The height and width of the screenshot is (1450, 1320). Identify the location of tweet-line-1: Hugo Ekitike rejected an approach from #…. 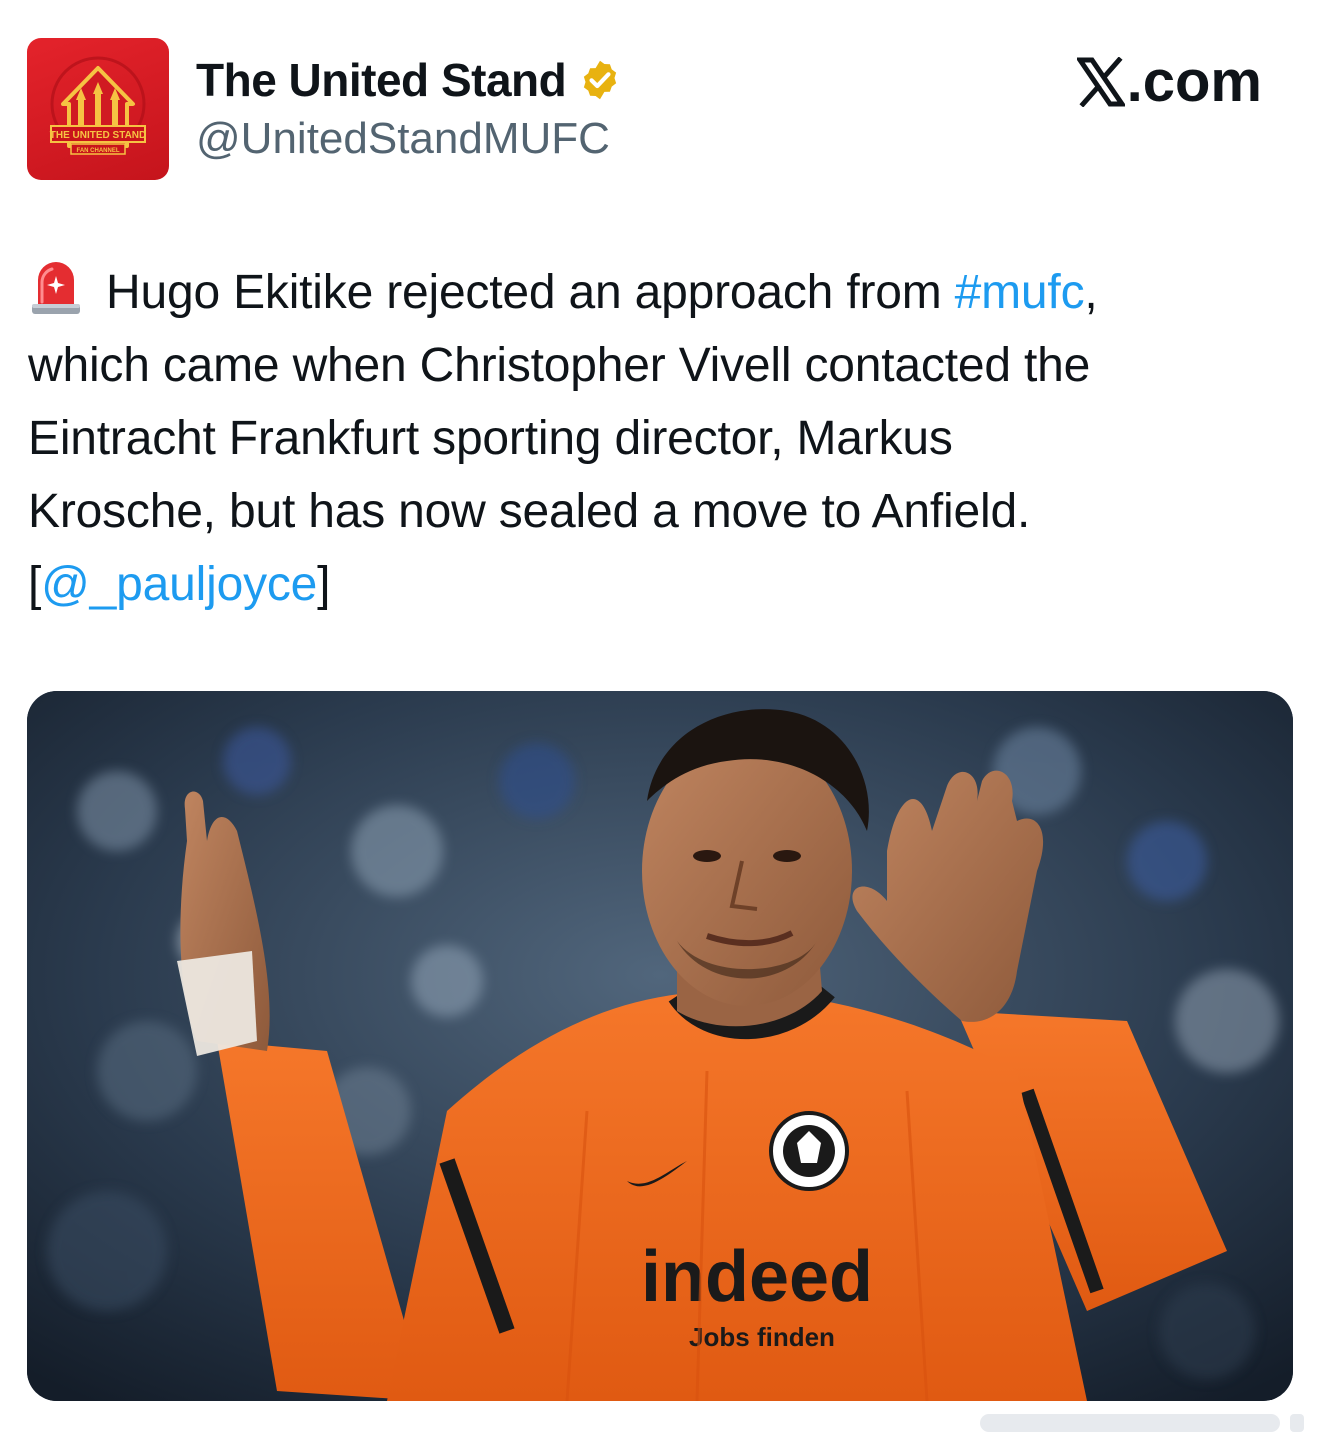
(663, 292).